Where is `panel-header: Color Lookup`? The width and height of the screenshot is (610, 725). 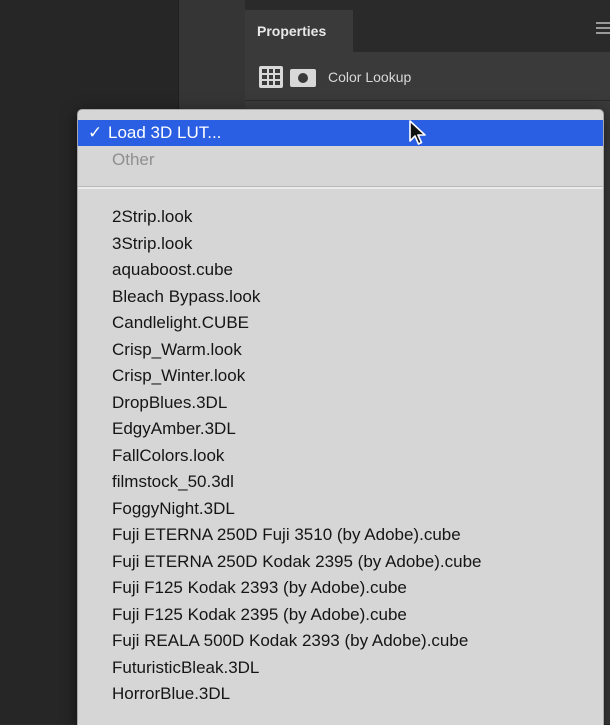
panel-header: Color Lookup is located at coordinates (427, 76).